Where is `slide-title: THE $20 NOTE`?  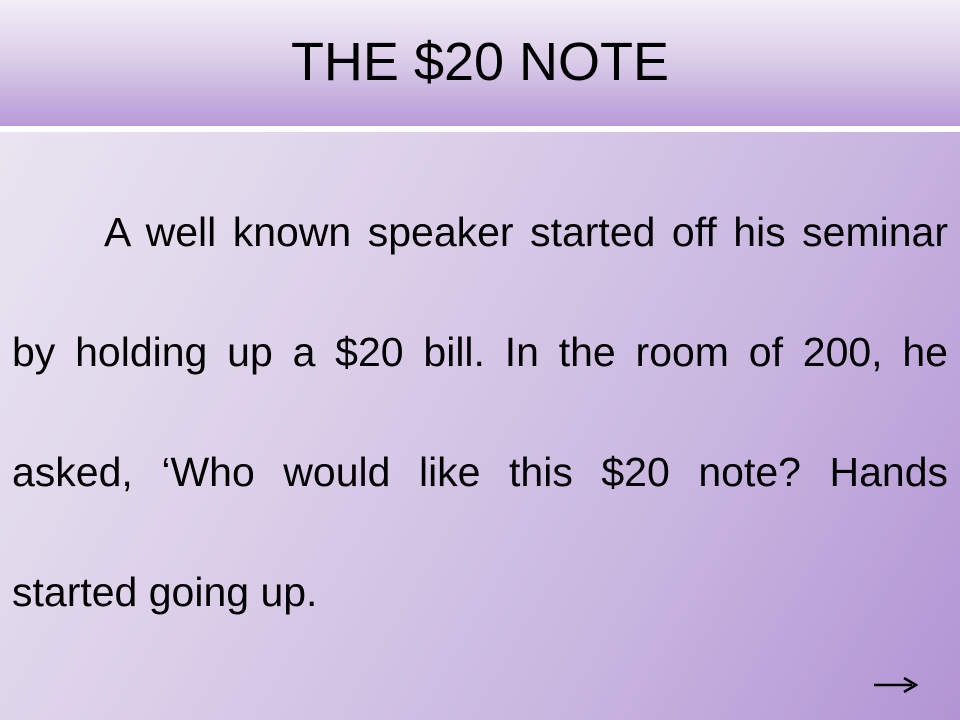
slide-title: THE $20 NOTE is located at coordinates (480, 62).